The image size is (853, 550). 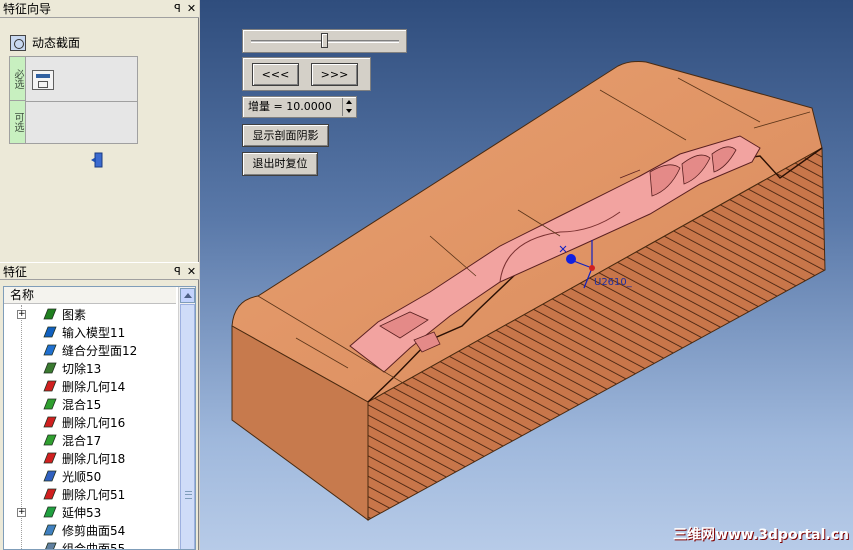 I want to click on tree-row: 删除几何16, so click(x=90, y=422).